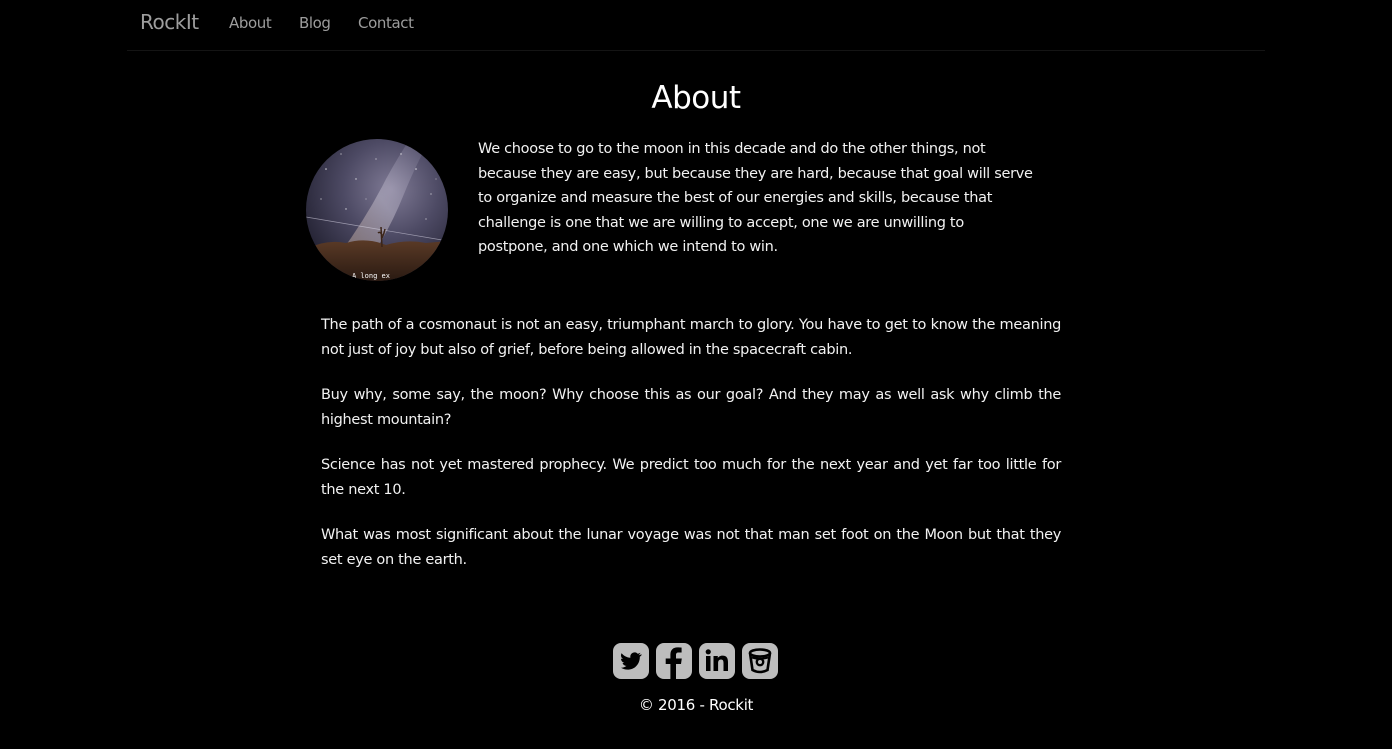 This screenshot has height=749, width=1392. I want to click on bucket-link, so click(760, 661).